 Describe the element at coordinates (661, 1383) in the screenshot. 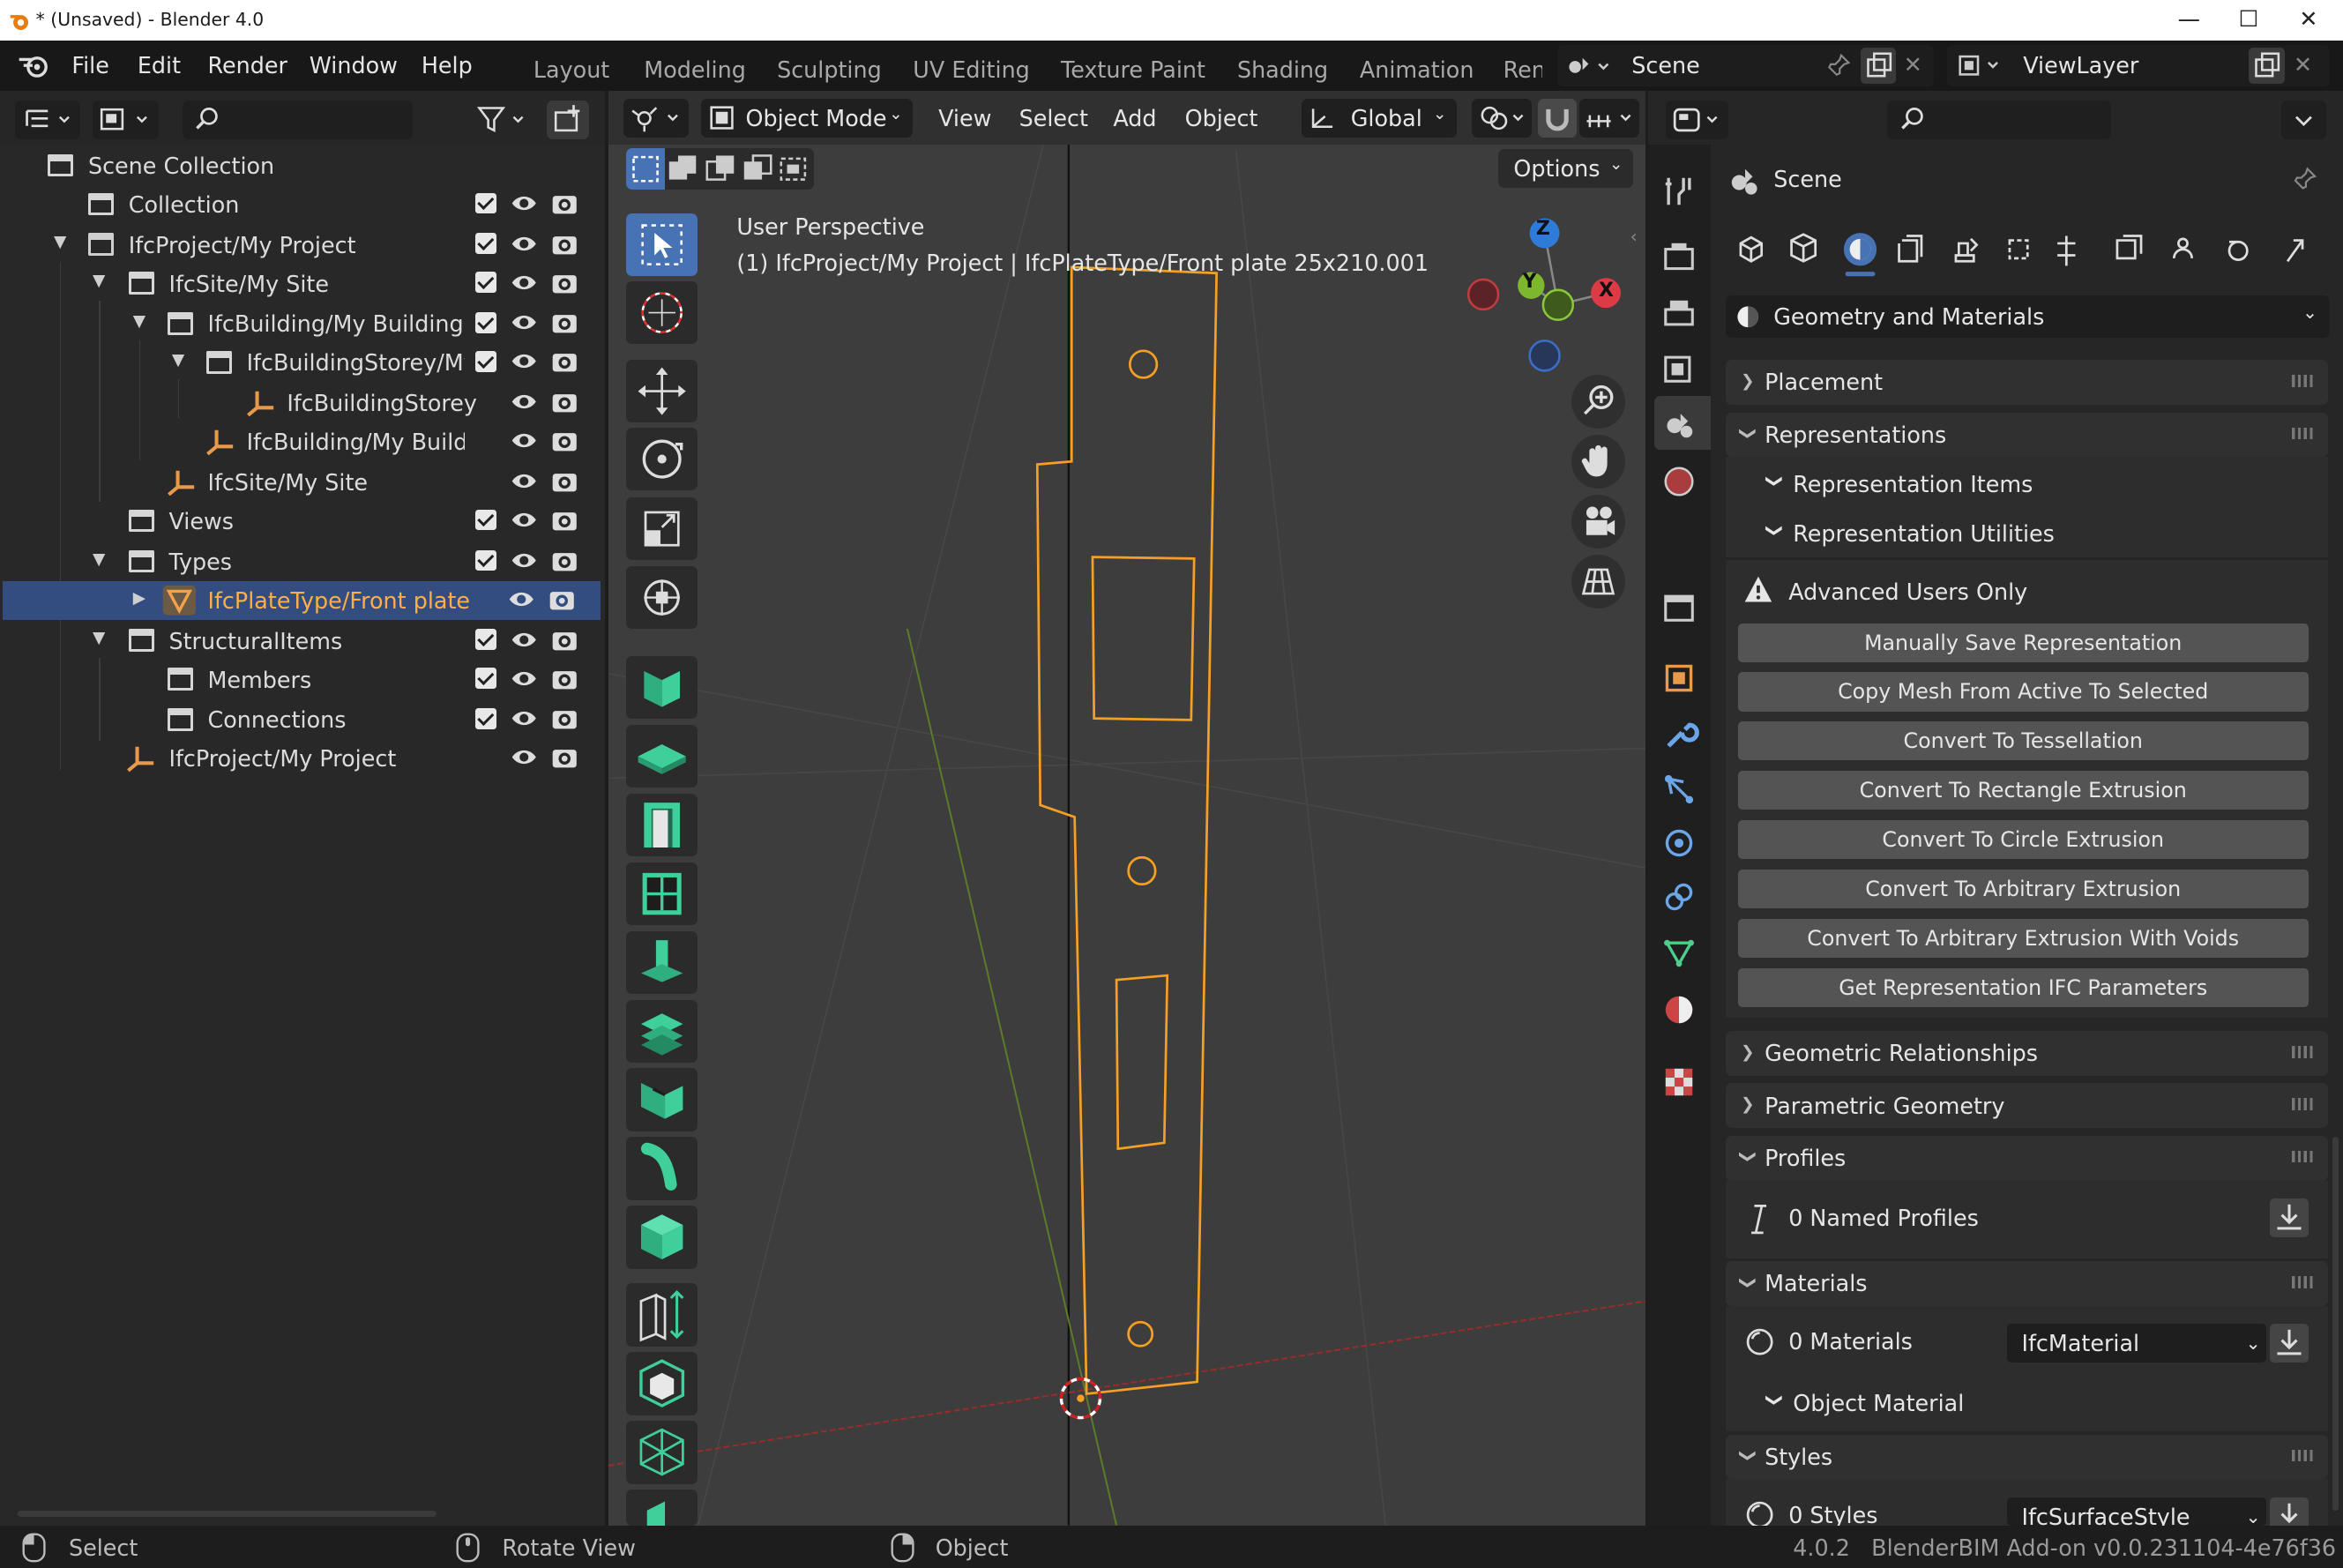

I see `tool-bool` at that location.